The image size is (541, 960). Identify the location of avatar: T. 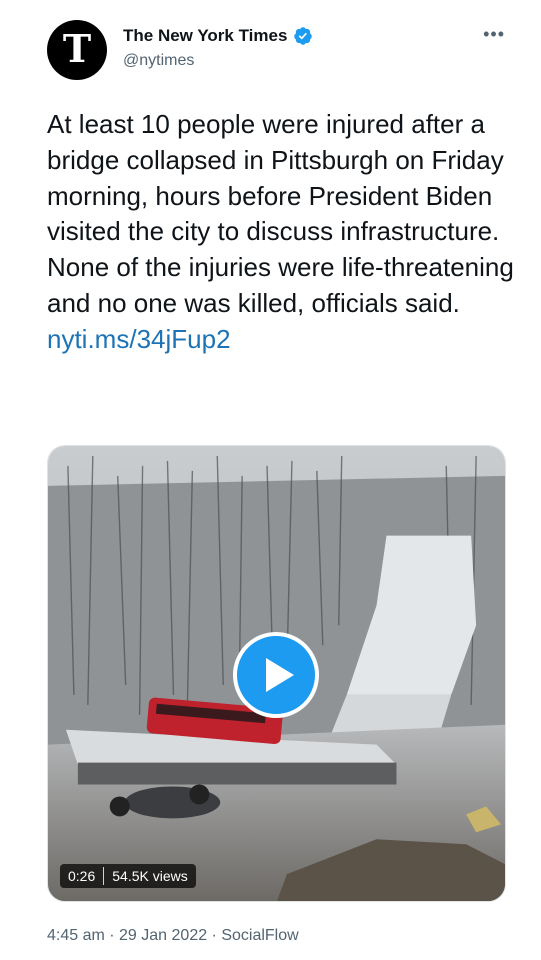
(77, 50).